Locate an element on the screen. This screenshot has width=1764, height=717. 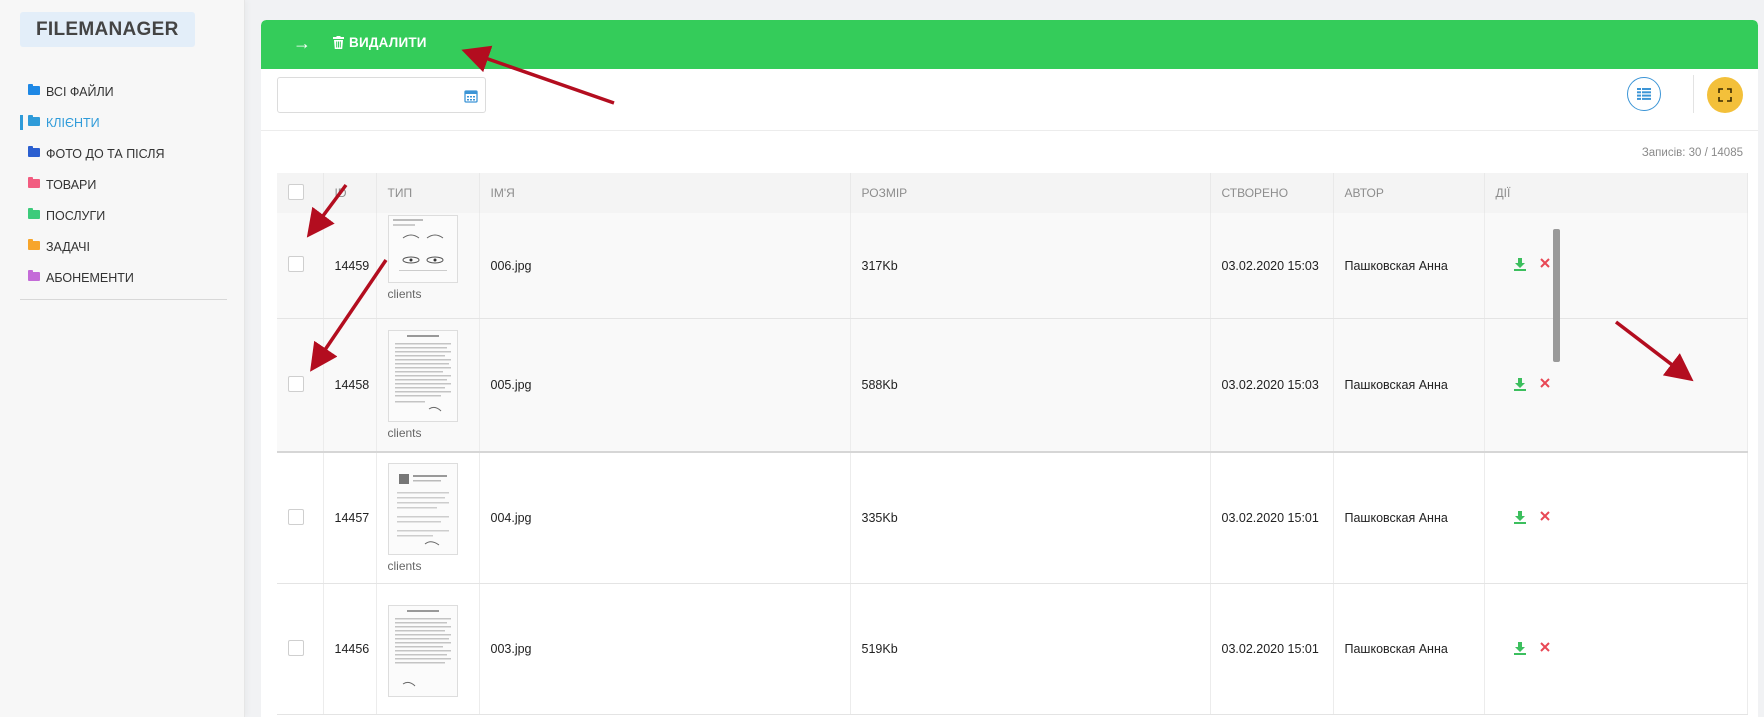
list-view-icon is located at coordinates (1644, 94).